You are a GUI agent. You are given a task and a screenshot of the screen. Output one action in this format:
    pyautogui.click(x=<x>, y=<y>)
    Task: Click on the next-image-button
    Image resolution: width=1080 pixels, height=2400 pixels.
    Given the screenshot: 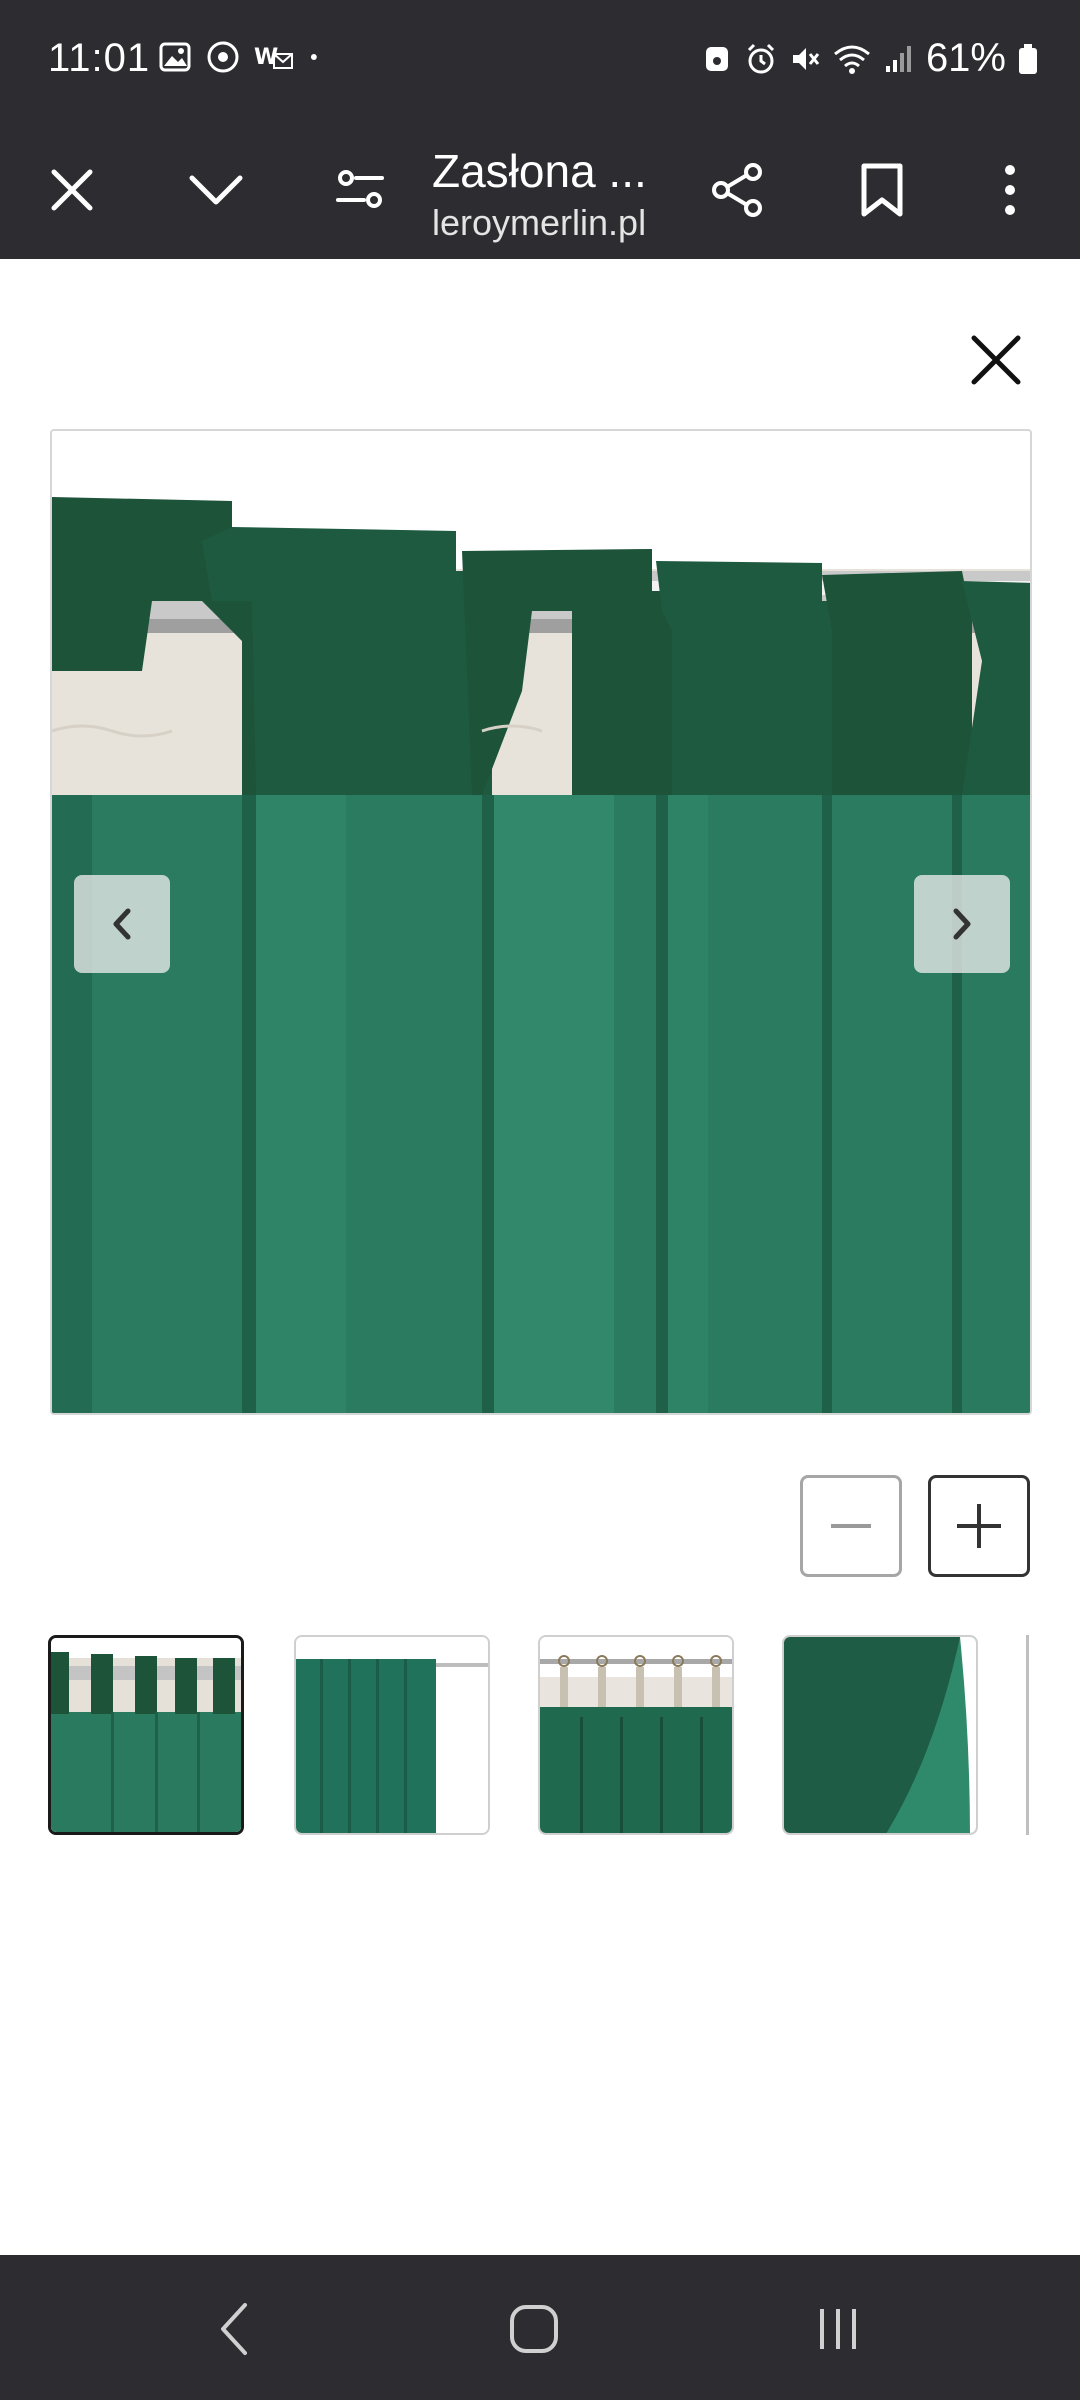 What is the action you would take?
    pyautogui.click(x=962, y=924)
    